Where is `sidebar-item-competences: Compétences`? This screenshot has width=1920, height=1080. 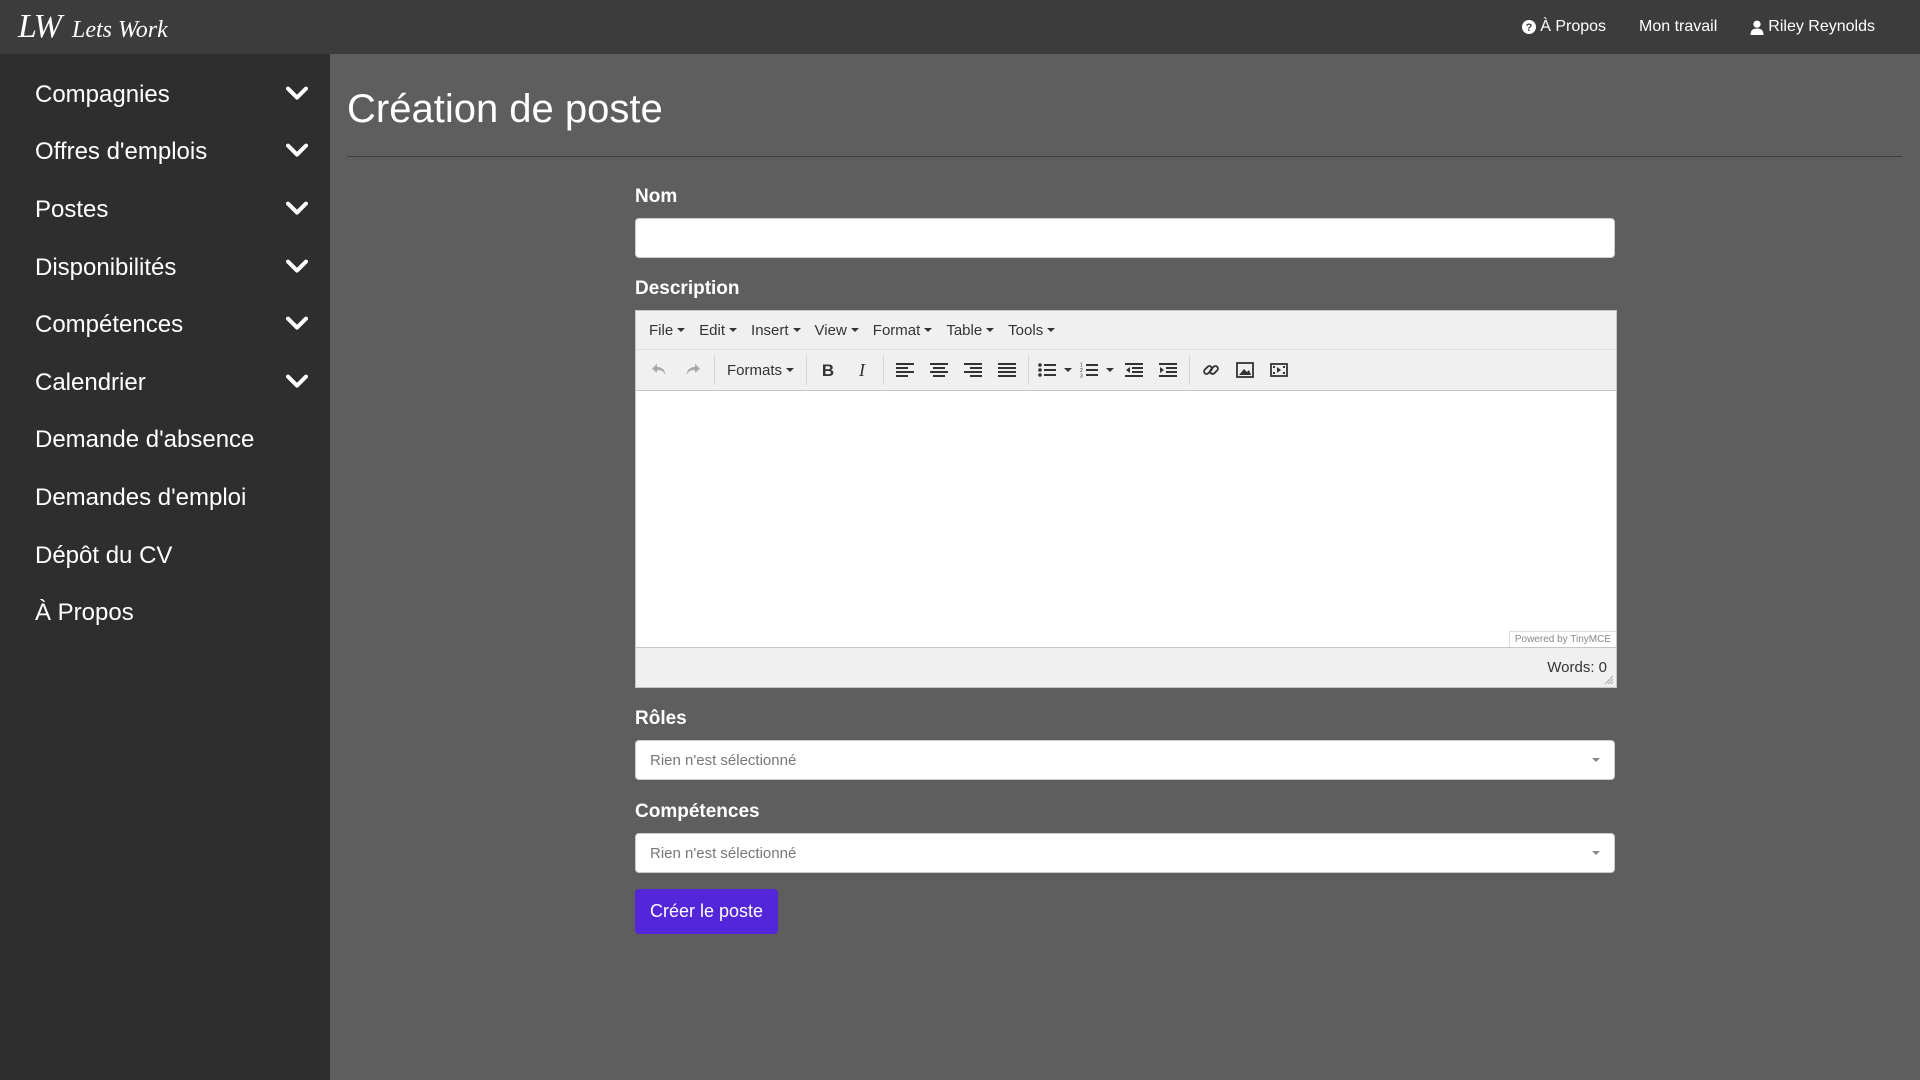 sidebar-item-competences: Compétences is located at coordinates (165, 325).